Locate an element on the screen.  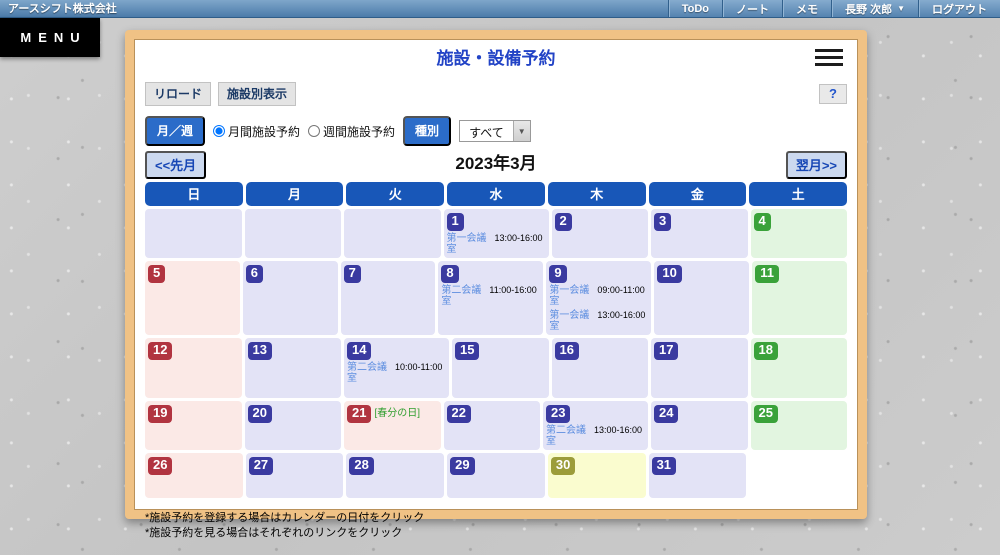
calendar-day-cell: 2 is located at coordinates (599, 233).